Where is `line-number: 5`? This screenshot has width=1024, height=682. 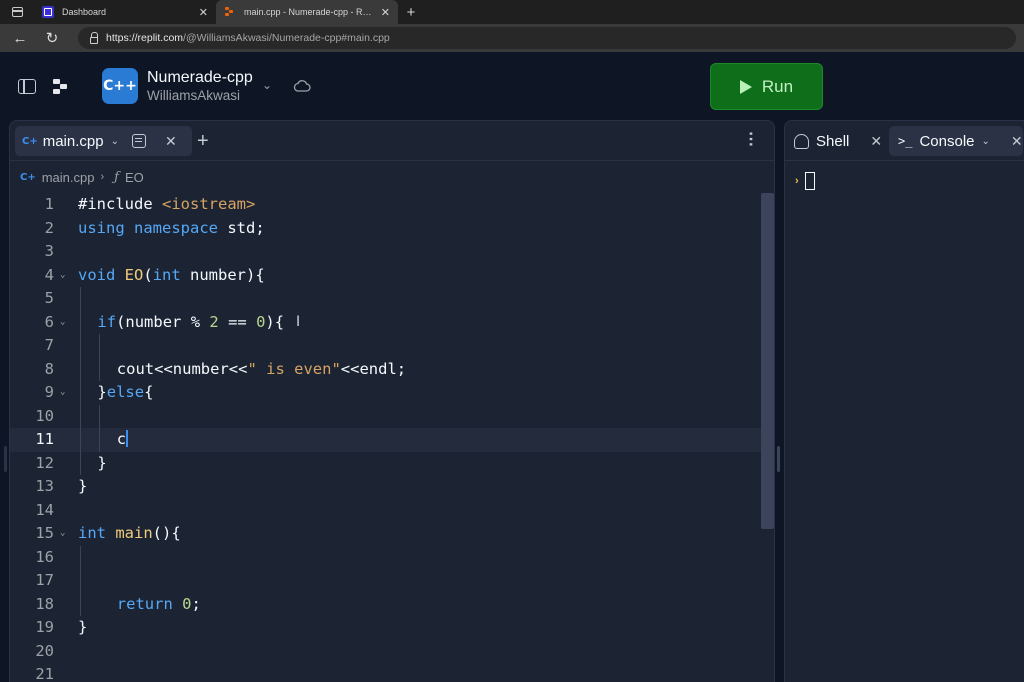 line-number: 5 is located at coordinates (49, 298).